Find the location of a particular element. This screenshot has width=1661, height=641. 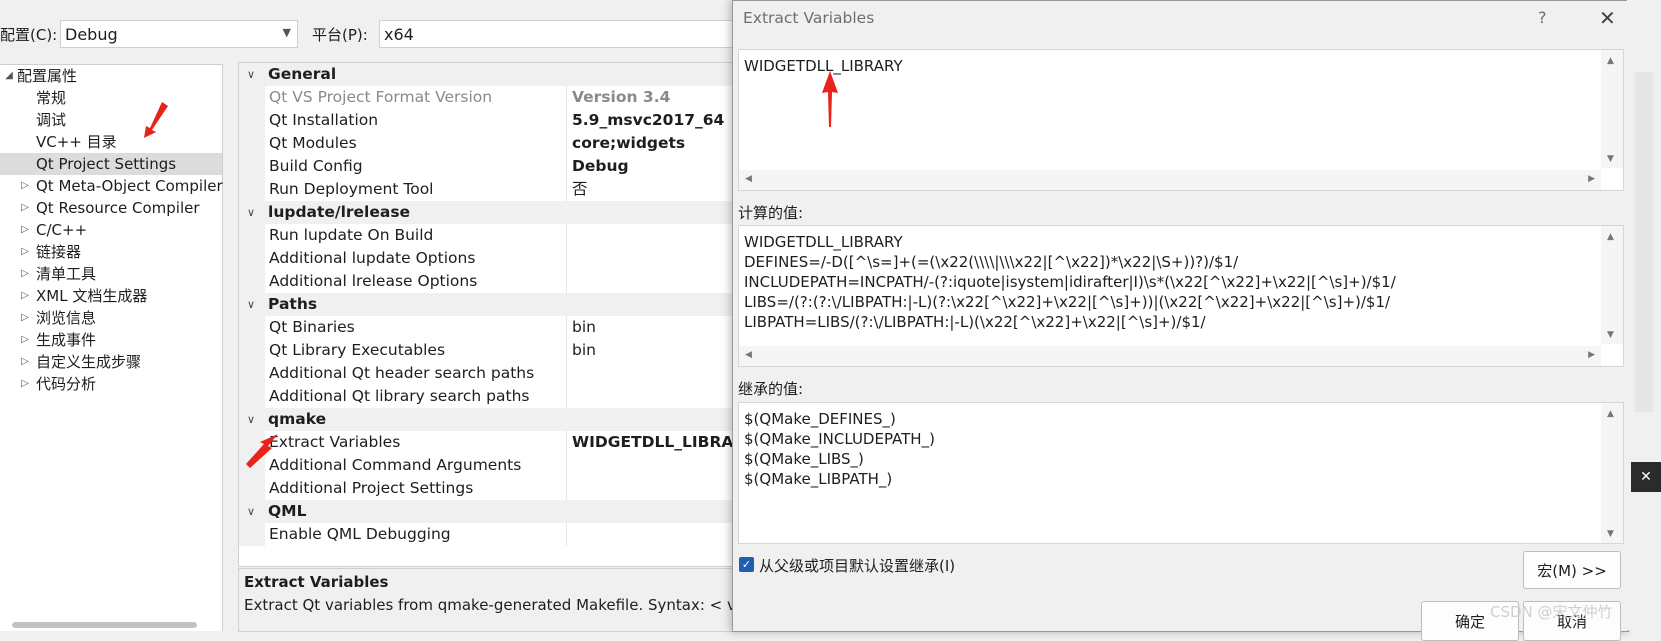

tree-item-browse-info: ▷ 浏览信息 is located at coordinates (111, 318).